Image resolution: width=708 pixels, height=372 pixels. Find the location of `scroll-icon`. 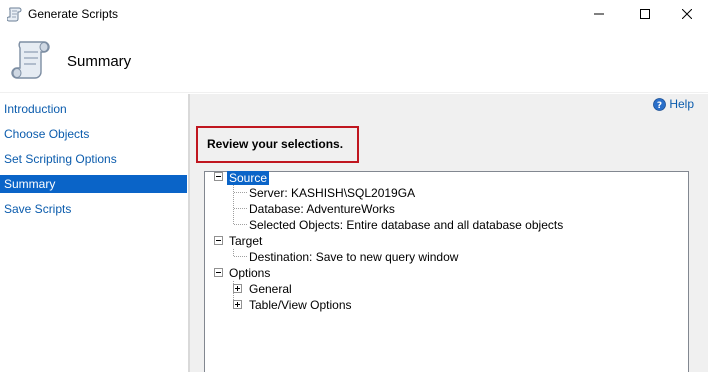

scroll-icon is located at coordinates (31, 61).